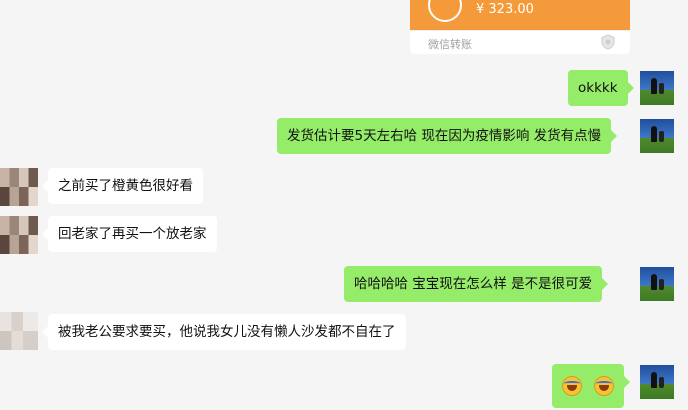 Image resolution: width=688 pixels, height=410 pixels. Describe the element at coordinates (598, 88) in the screenshot. I see `message-text: okkkk` at that location.